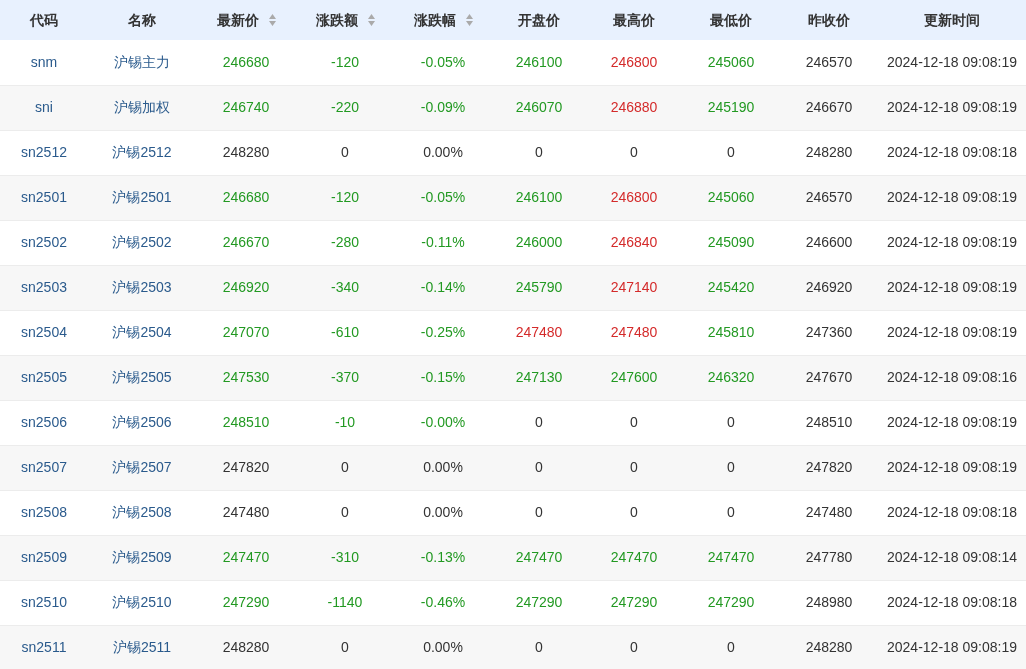 This screenshot has height=669, width=1026. Describe the element at coordinates (44, 152) in the screenshot. I see `contract-code-link: sn2512` at that location.